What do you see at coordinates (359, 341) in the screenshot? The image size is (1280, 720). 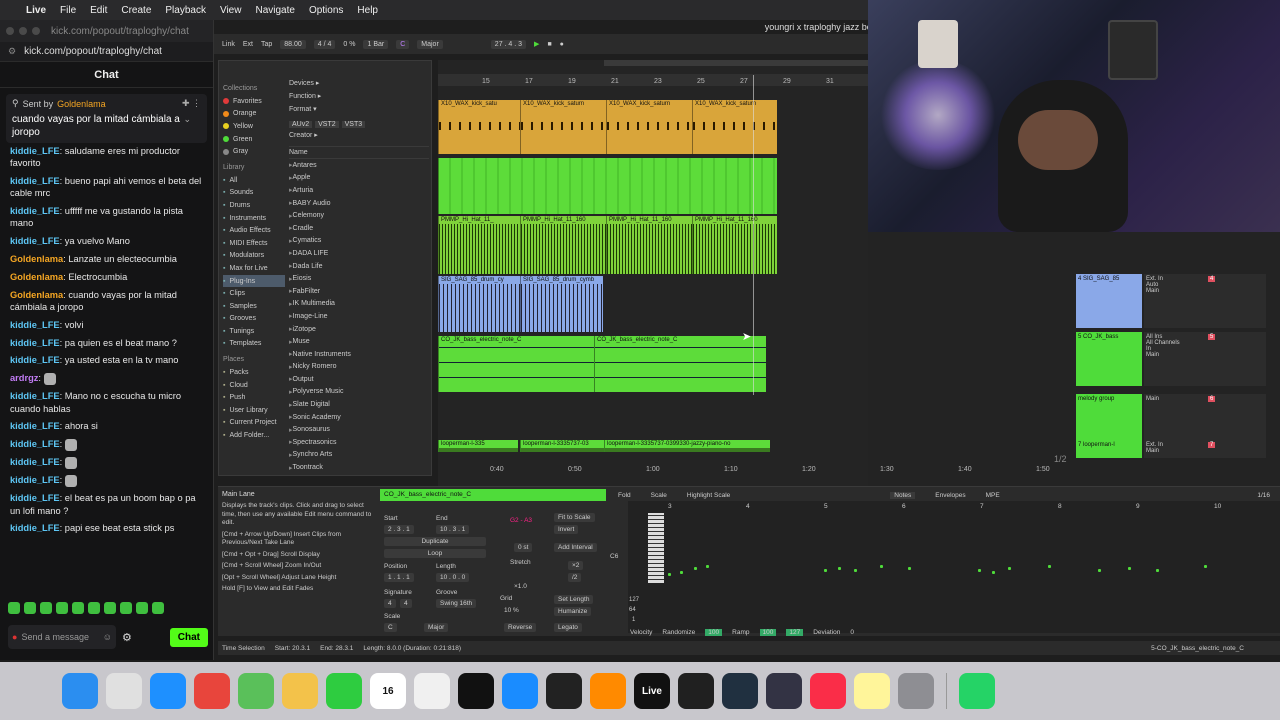 I see `plugin-folder: ▸ Muse` at bounding box center [359, 341].